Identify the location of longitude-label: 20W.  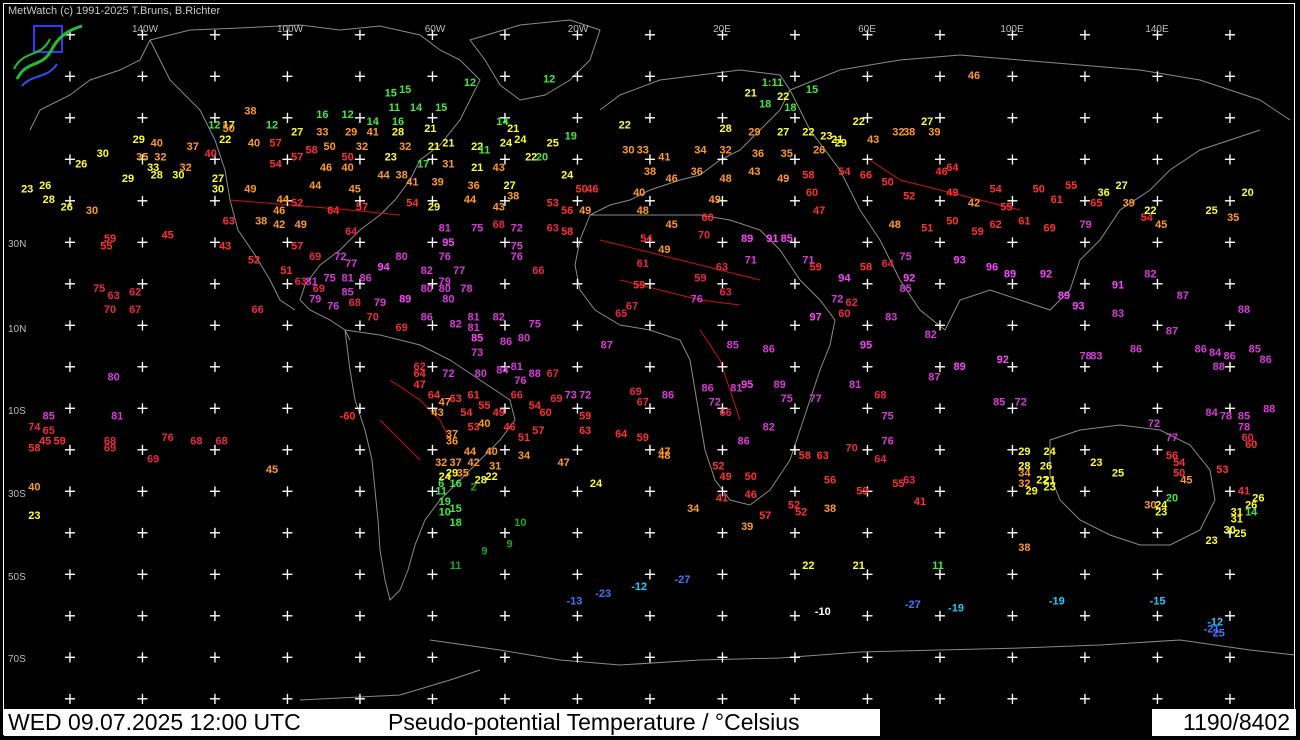
(578, 29).